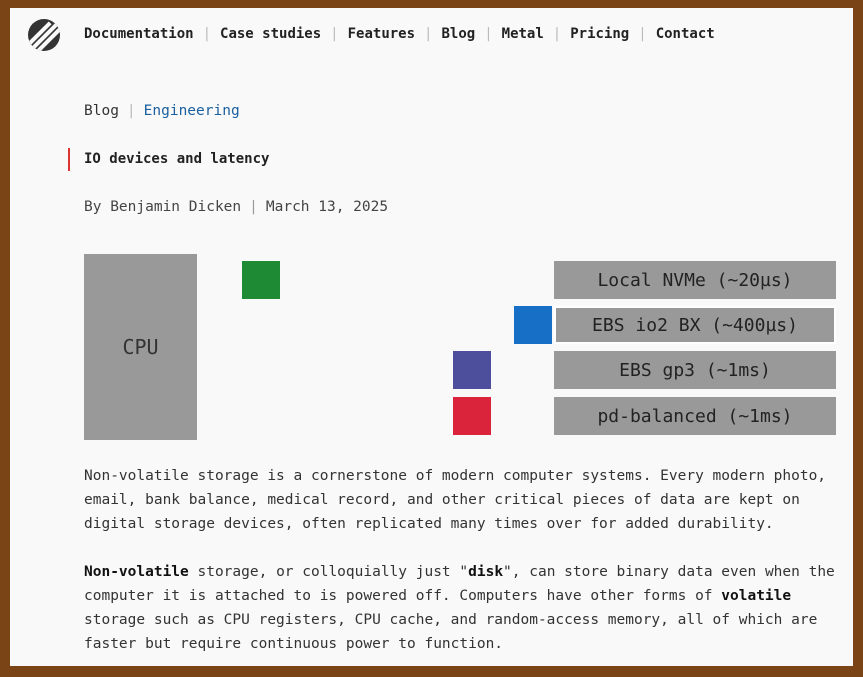 The width and height of the screenshot is (863, 677). I want to click on nav-metal: Metal, so click(523, 34).